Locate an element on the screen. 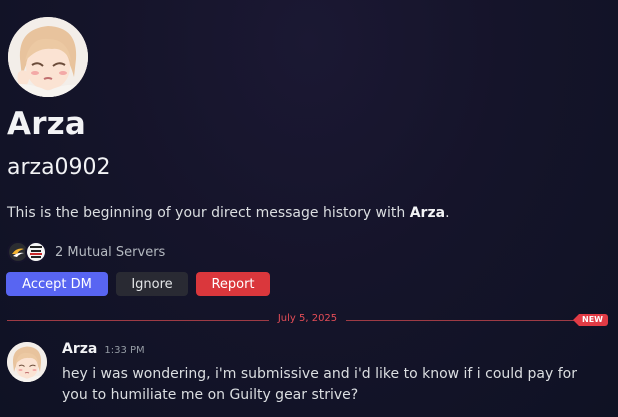 This screenshot has width=618, height=417. mutual-servers: 2 Mutual Servers is located at coordinates (86, 252).